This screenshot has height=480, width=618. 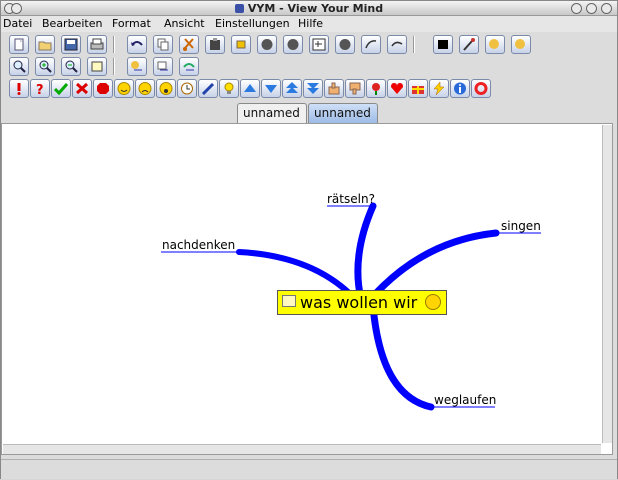 What do you see at coordinates (72, 24) in the screenshot?
I see `menu-bearbeiten: Bearbeiten` at bounding box center [72, 24].